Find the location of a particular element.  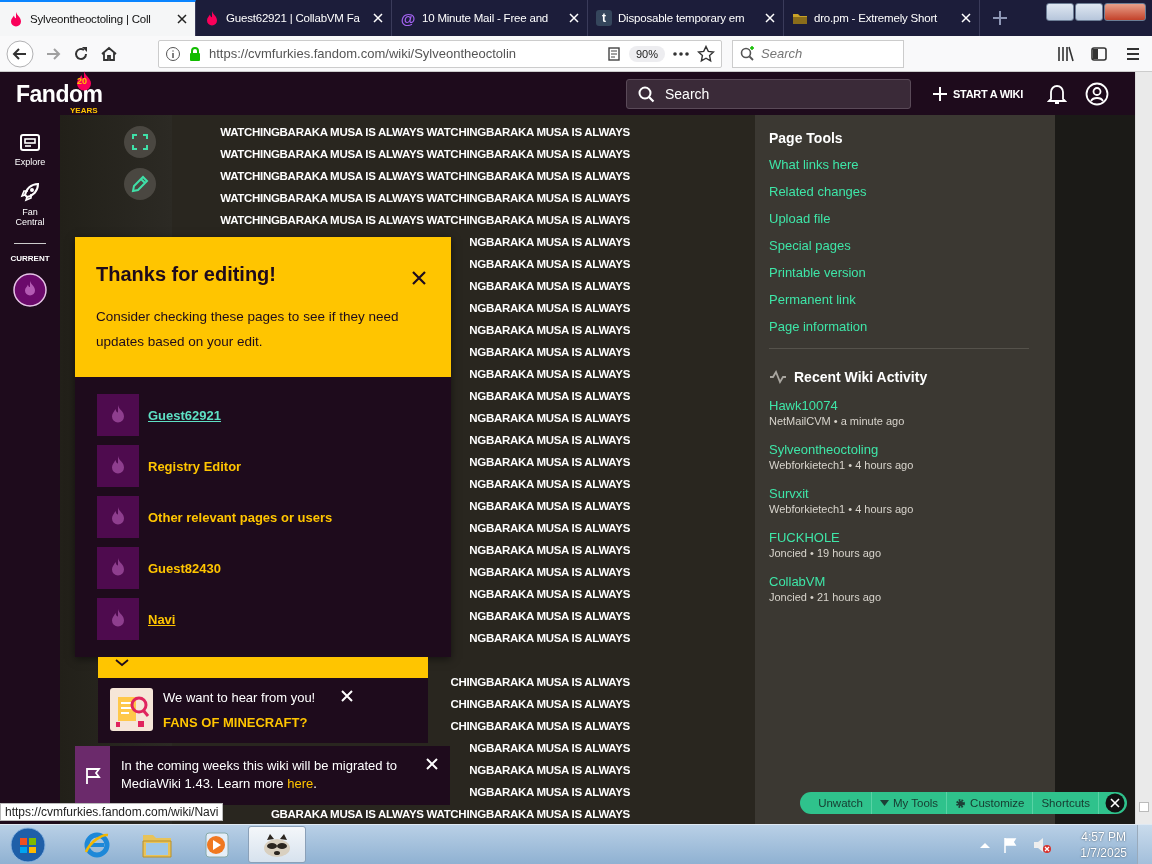

page-link: Other relevant pages or users is located at coordinates (240, 517).